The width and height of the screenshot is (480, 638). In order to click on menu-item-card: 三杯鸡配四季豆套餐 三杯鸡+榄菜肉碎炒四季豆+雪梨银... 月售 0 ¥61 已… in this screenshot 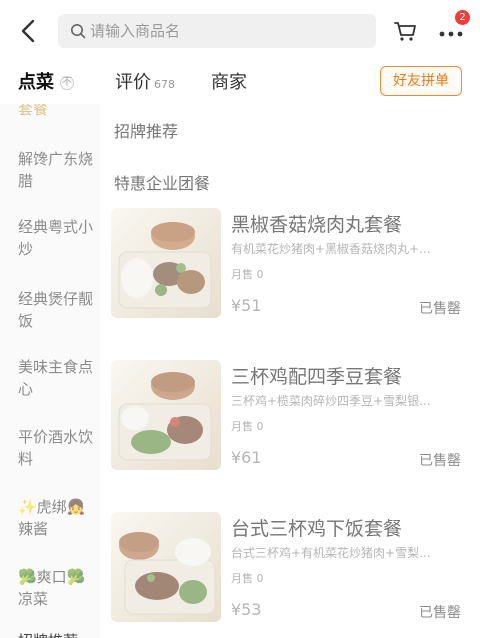, I will do `click(292, 417)`.